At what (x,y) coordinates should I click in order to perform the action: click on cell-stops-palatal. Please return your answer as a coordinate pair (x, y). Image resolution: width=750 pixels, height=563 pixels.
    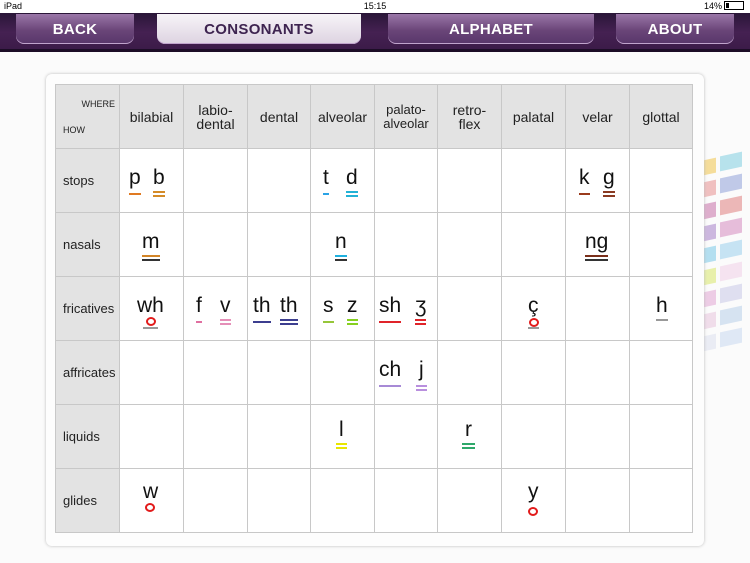
    Looking at the image, I should click on (533, 180).